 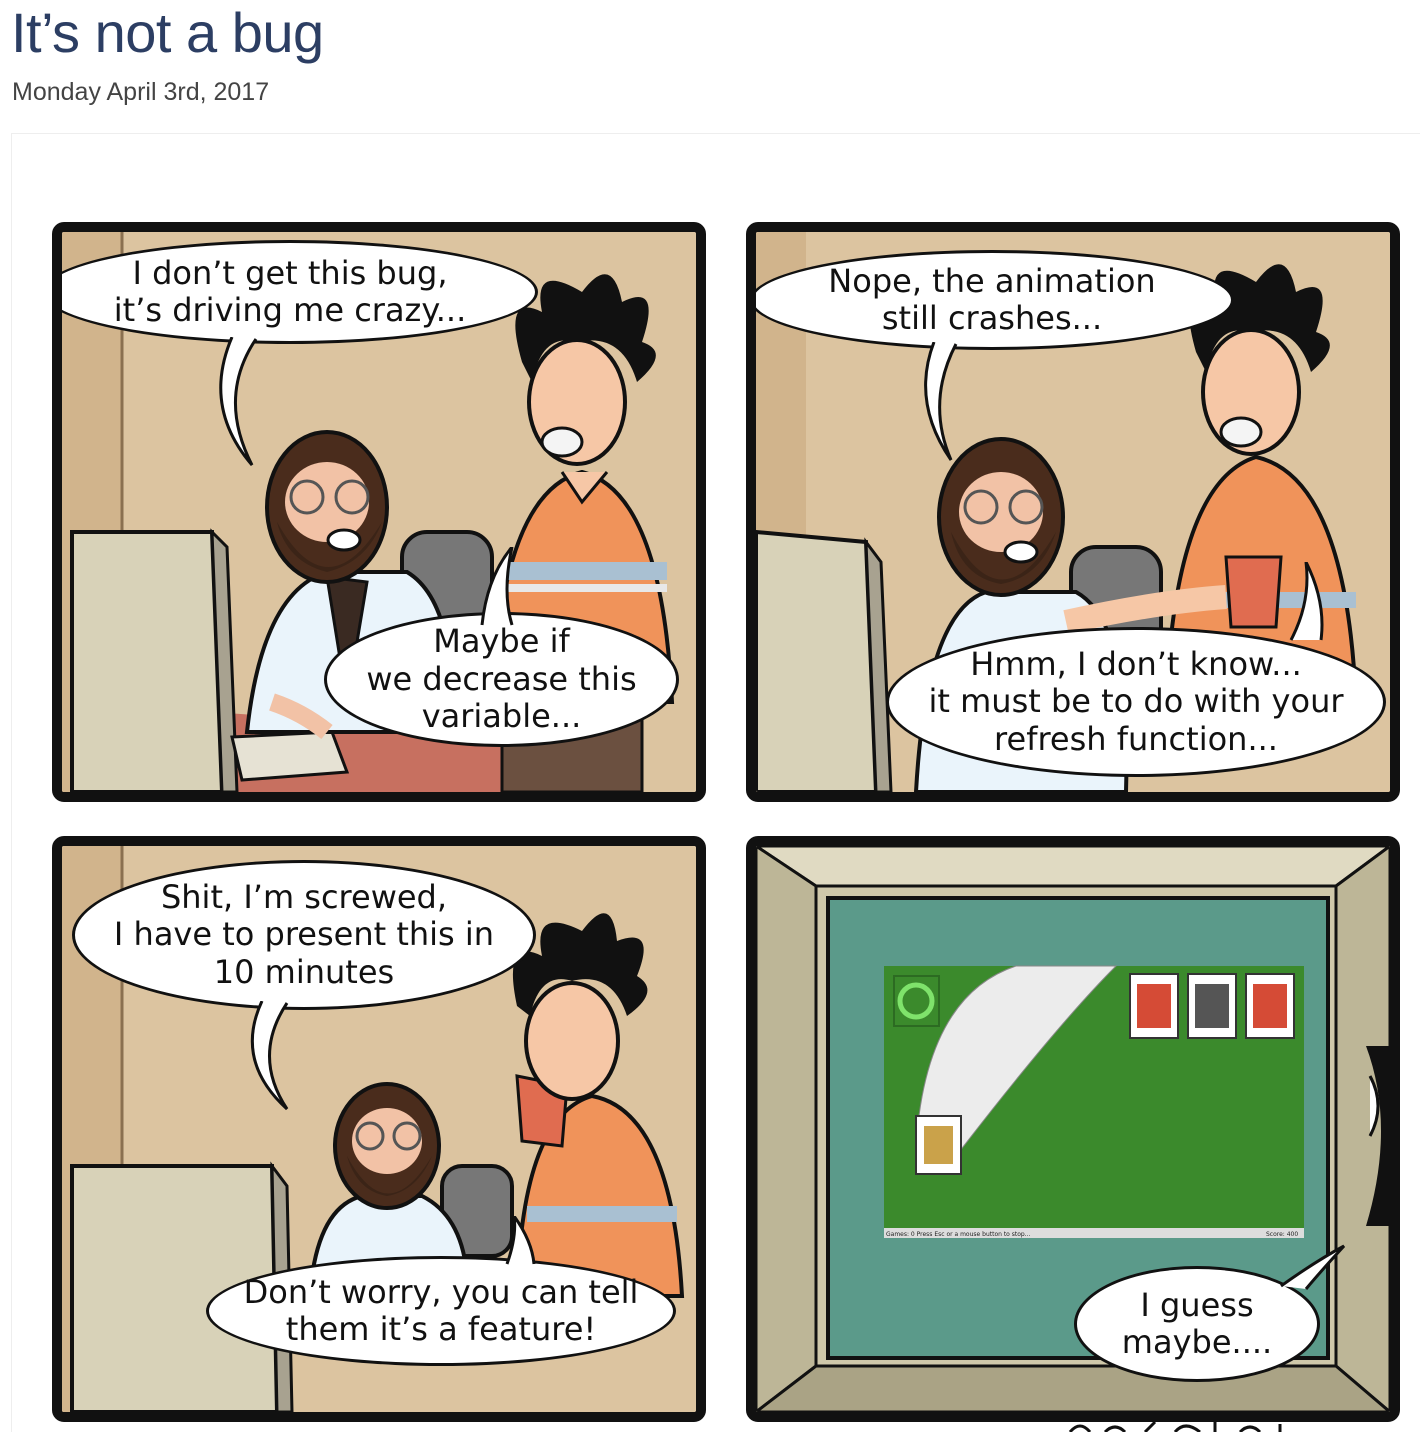 I want to click on comic-credit-fragment, so click(x=1175, y=1426).